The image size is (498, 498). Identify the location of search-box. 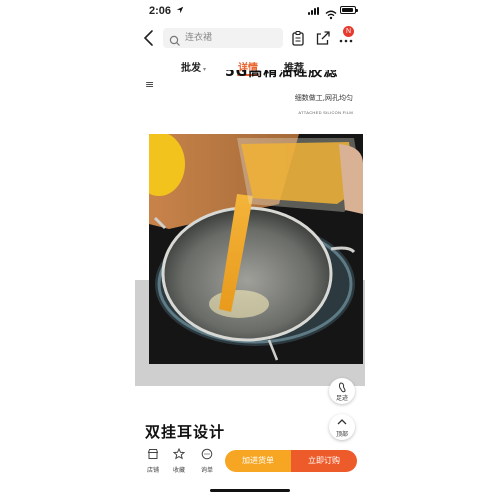
(223, 38).